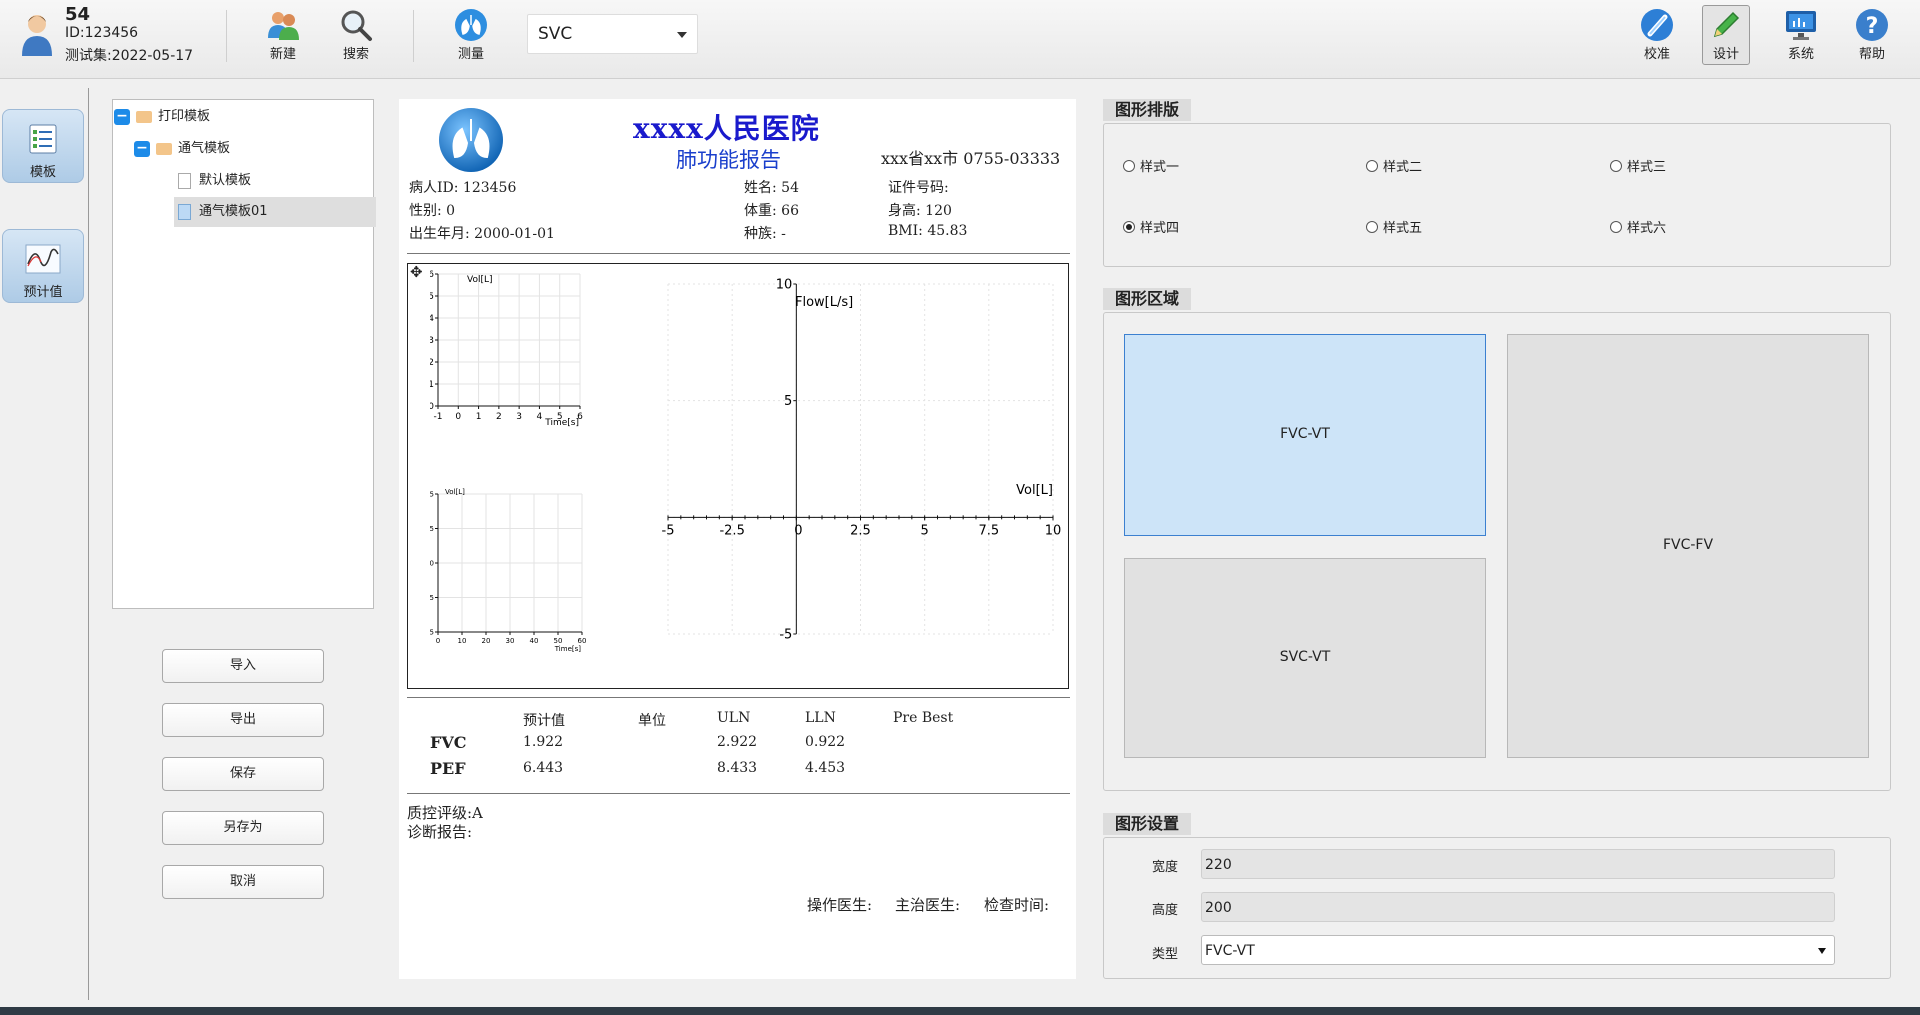 This screenshot has width=1920, height=1015. What do you see at coordinates (920, 211) in the screenshot?
I see `patient-height: 身高: 120` at bounding box center [920, 211].